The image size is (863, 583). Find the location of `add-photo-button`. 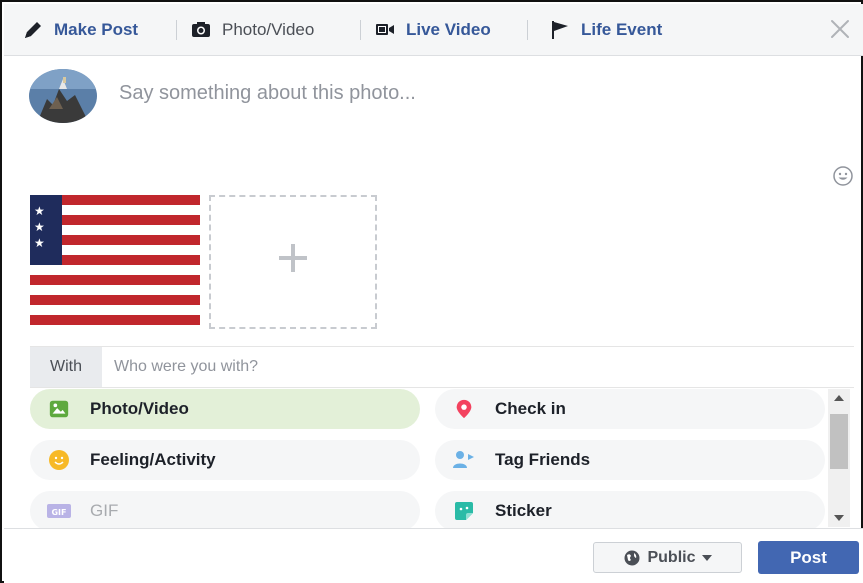

add-photo-button is located at coordinates (293, 262).